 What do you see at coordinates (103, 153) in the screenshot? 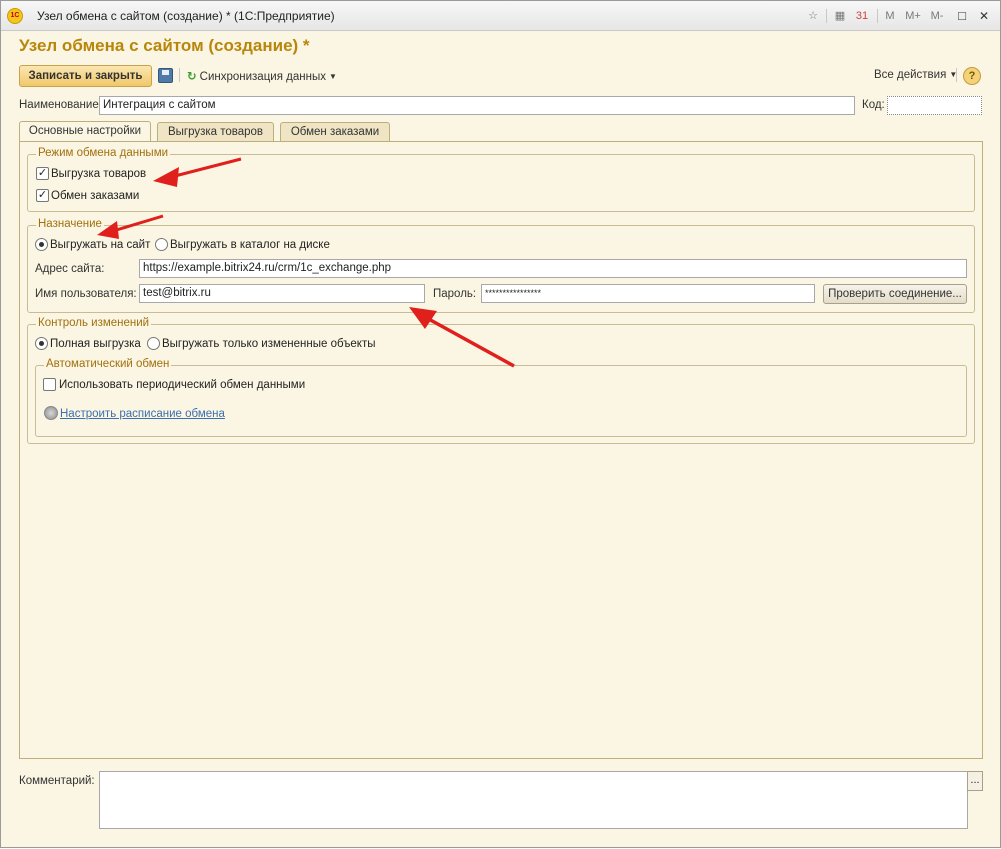
I see `exchange-mode-title: Режим обмена данными` at bounding box center [103, 153].